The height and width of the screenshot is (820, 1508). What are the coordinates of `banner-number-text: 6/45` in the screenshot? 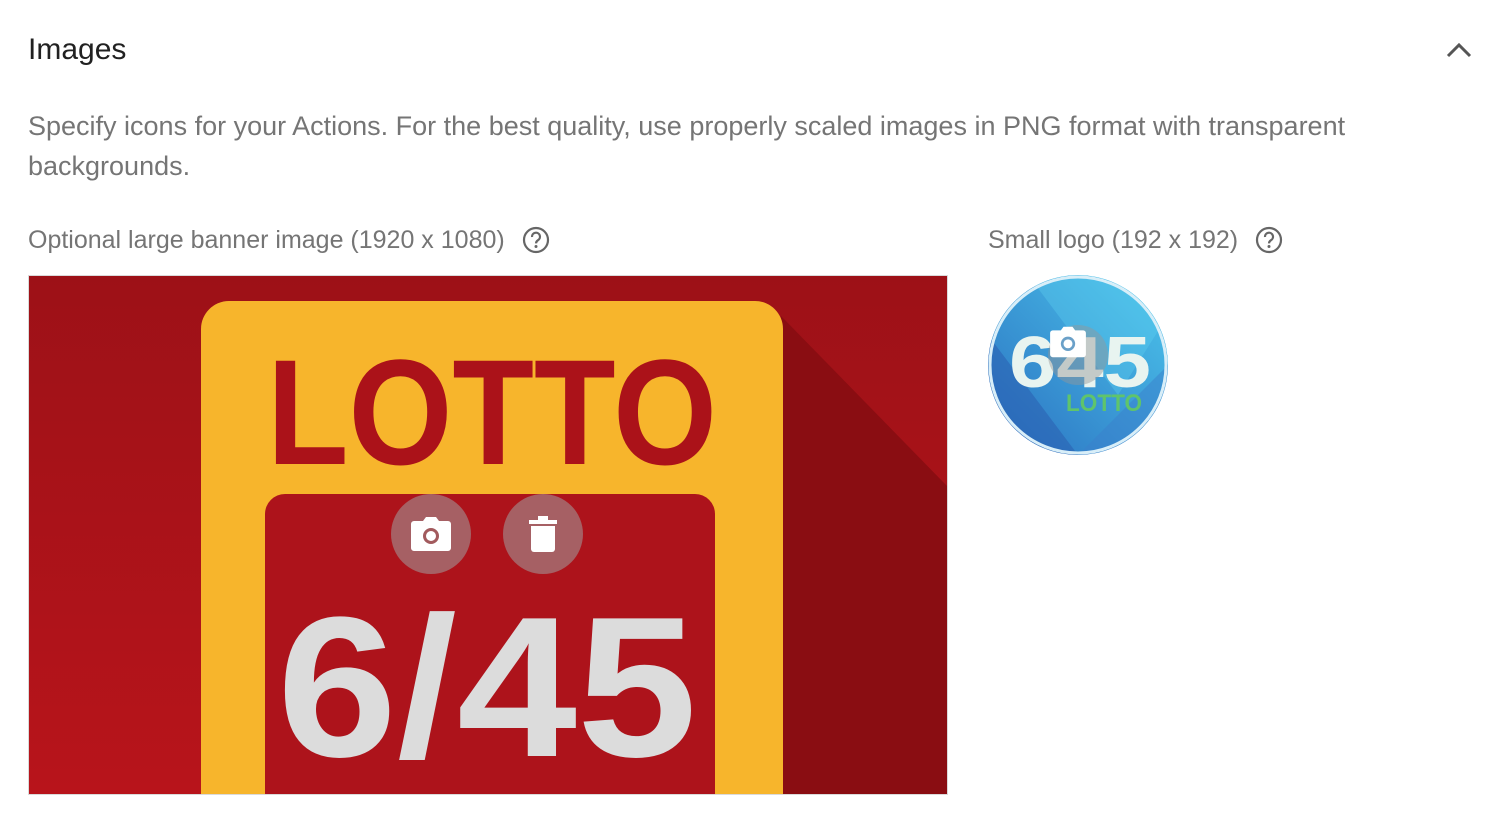 It's located at (487, 685).